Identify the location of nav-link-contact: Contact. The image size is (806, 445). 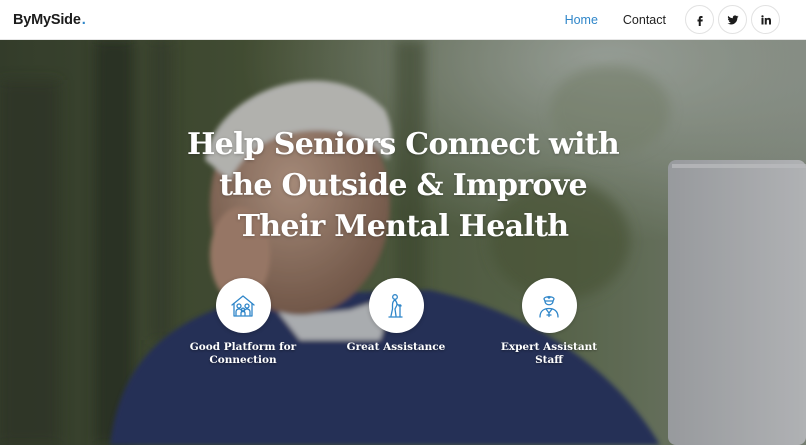
(644, 20).